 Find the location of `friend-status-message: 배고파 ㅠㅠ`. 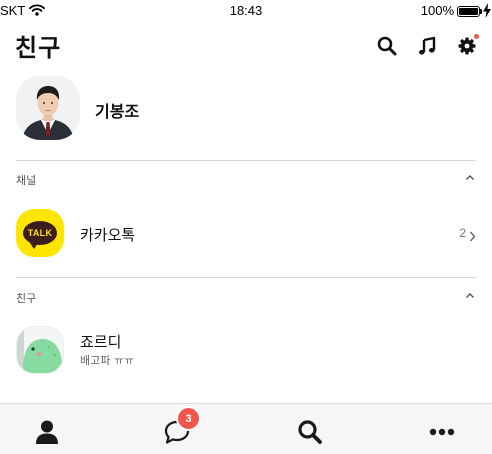

friend-status-message: 배고파 ㅠㅠ is located at coordinates (107, 360).